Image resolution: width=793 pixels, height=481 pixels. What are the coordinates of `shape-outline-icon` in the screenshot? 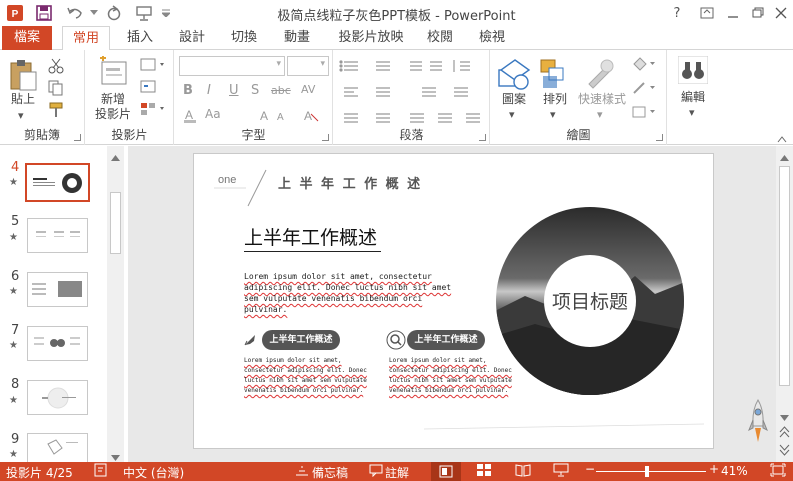 It's located at (644, 89).